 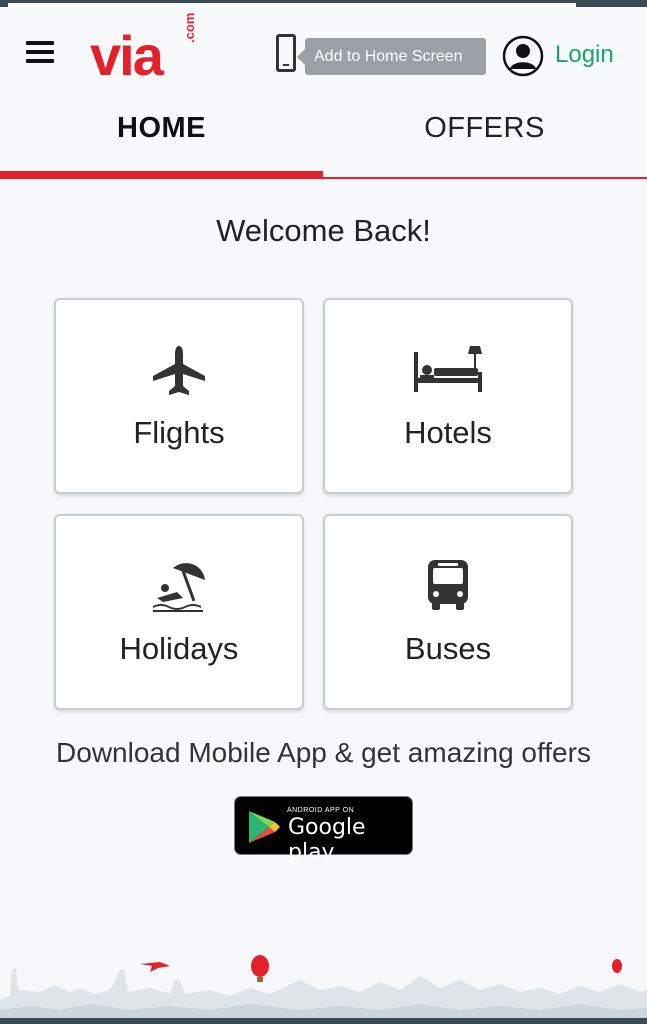 I want to click on bus-icon, so click(x=448, y=585).